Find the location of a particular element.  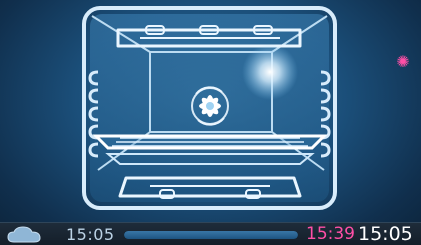

status-bar: 15:05 15:39 15:05 is located at coordinates (210, 233).